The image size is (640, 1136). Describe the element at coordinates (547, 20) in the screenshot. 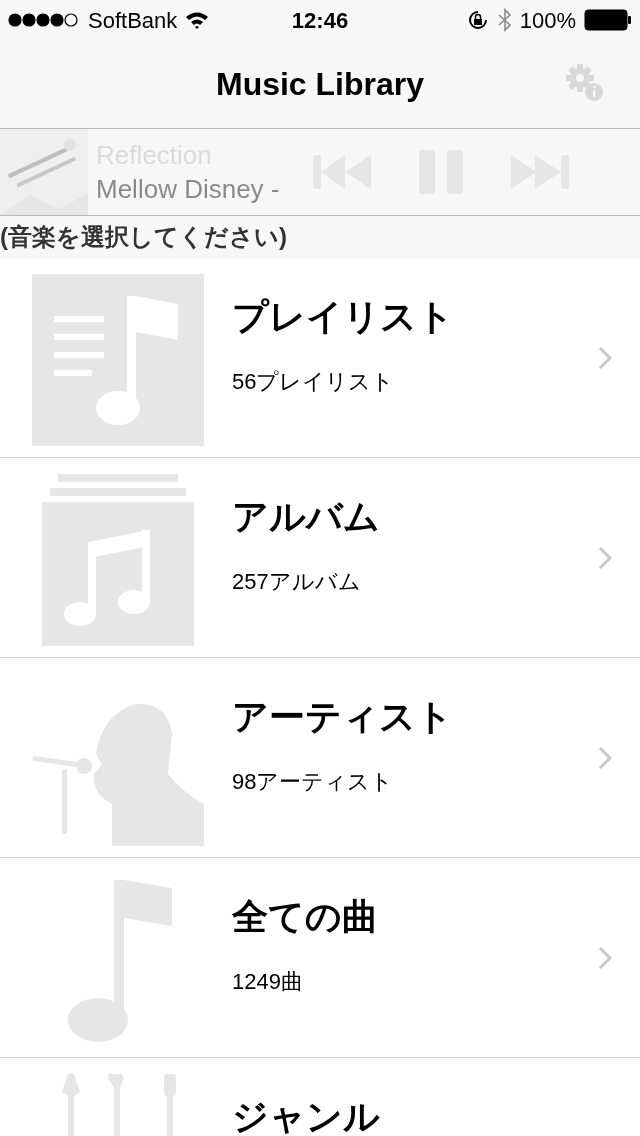

I see `battery-percentage: 100%` at that location.